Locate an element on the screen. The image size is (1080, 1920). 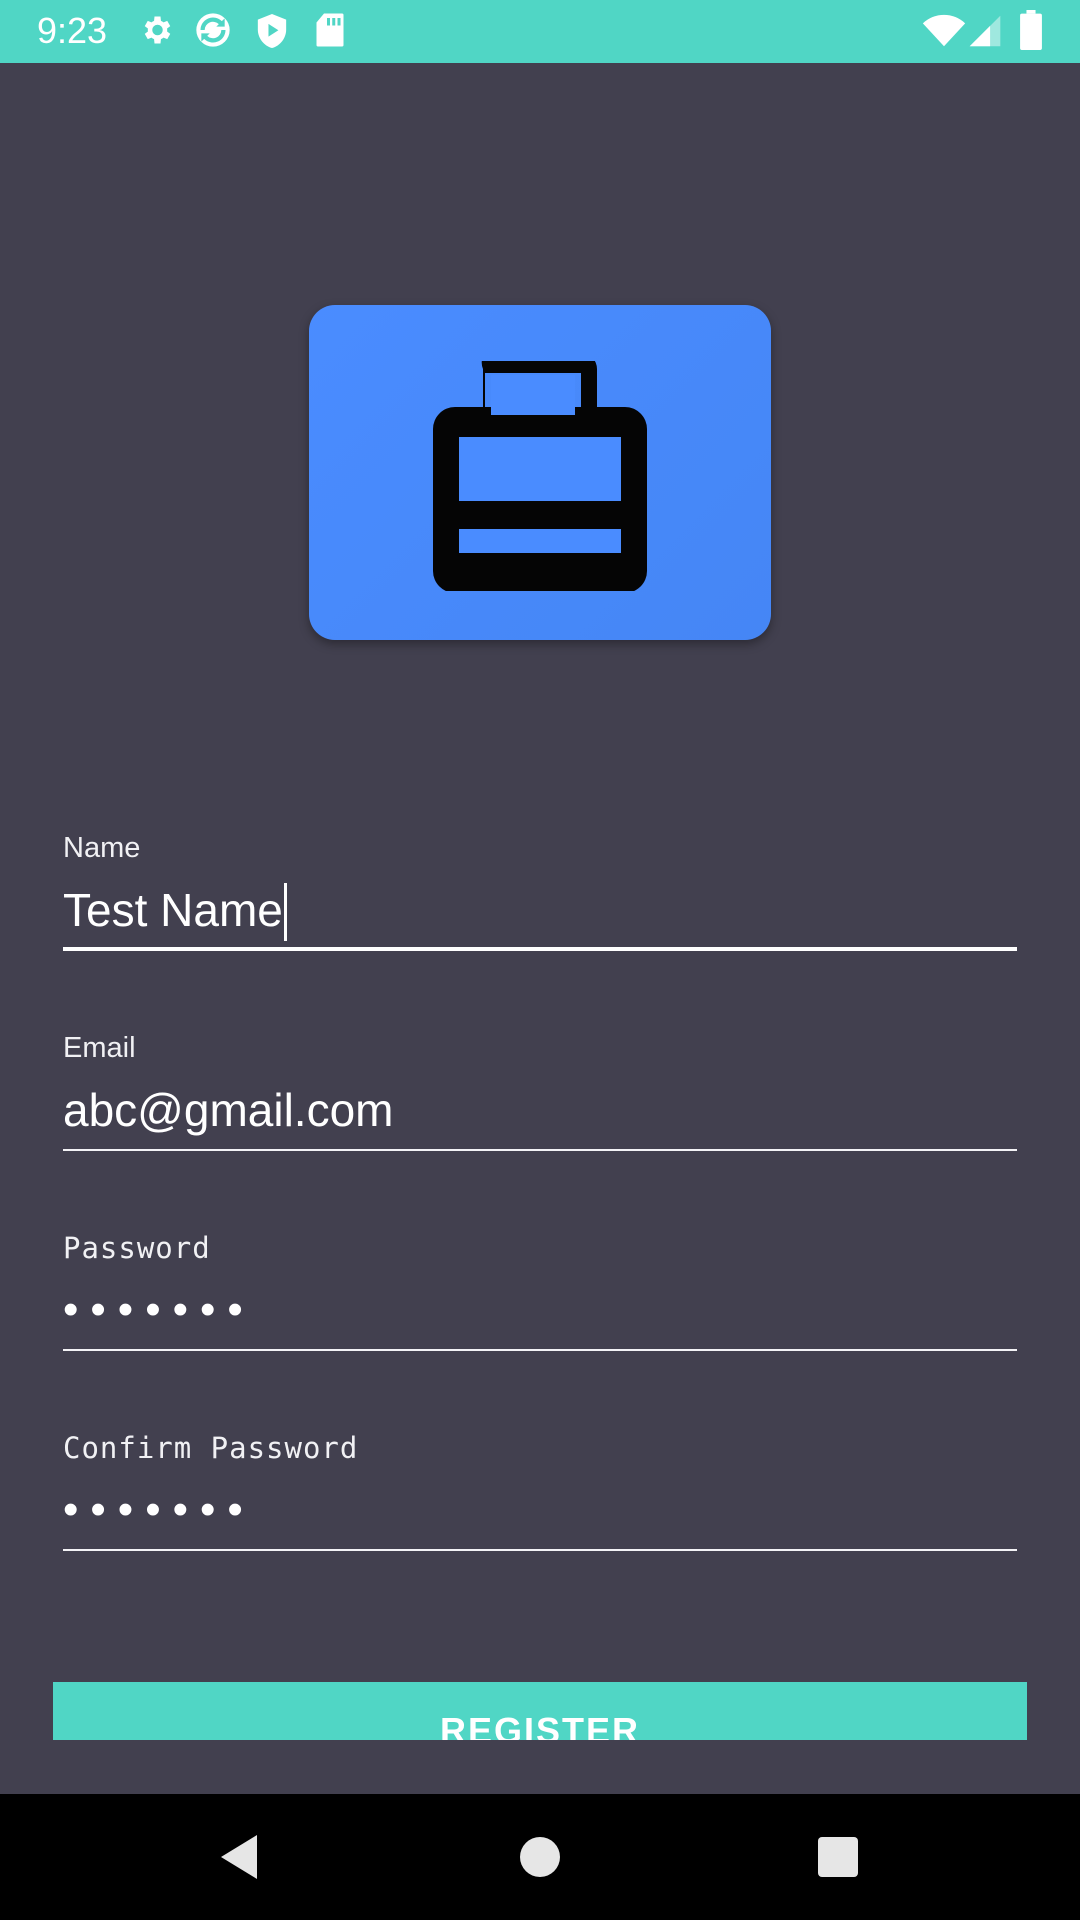
email-underline is located at coordinates (540, 1150).